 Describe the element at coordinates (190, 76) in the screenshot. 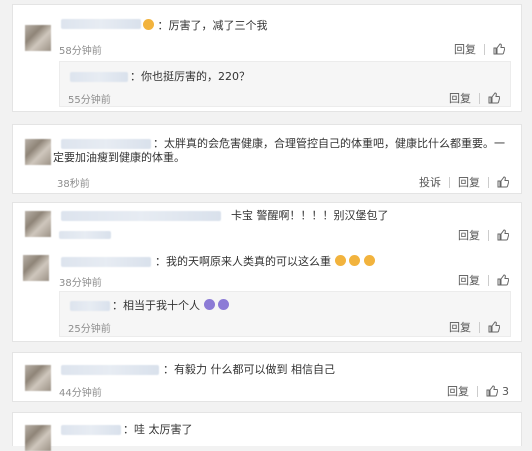

I see `reply-text: ：你也挺厉害的，220？` at that location.